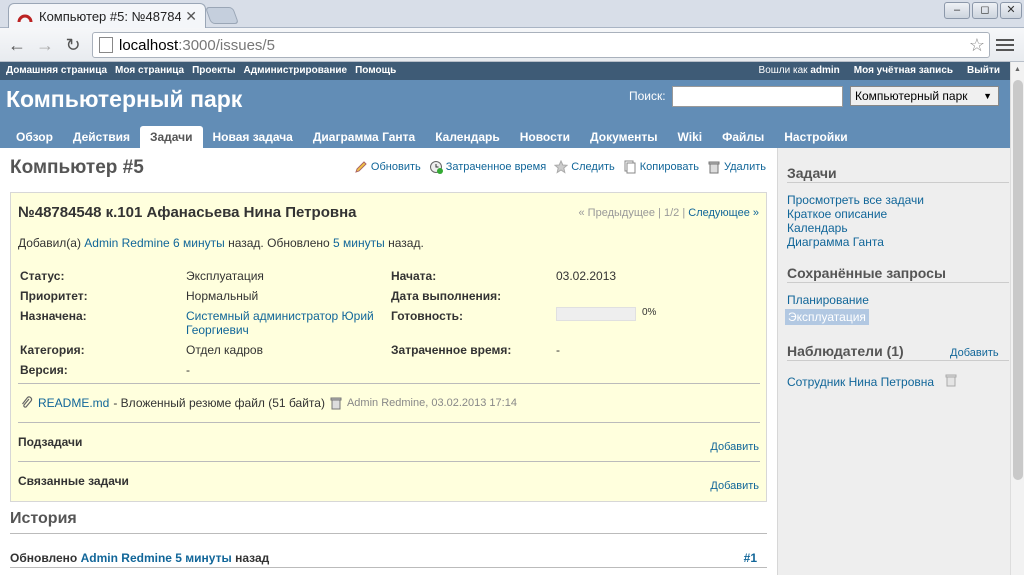 This screenshot has width=1024, height=575. What do you see at coordinates (252, 558) in the screenshot?
I see `journal-ago-word: назад` at bounding box center [252, 558].